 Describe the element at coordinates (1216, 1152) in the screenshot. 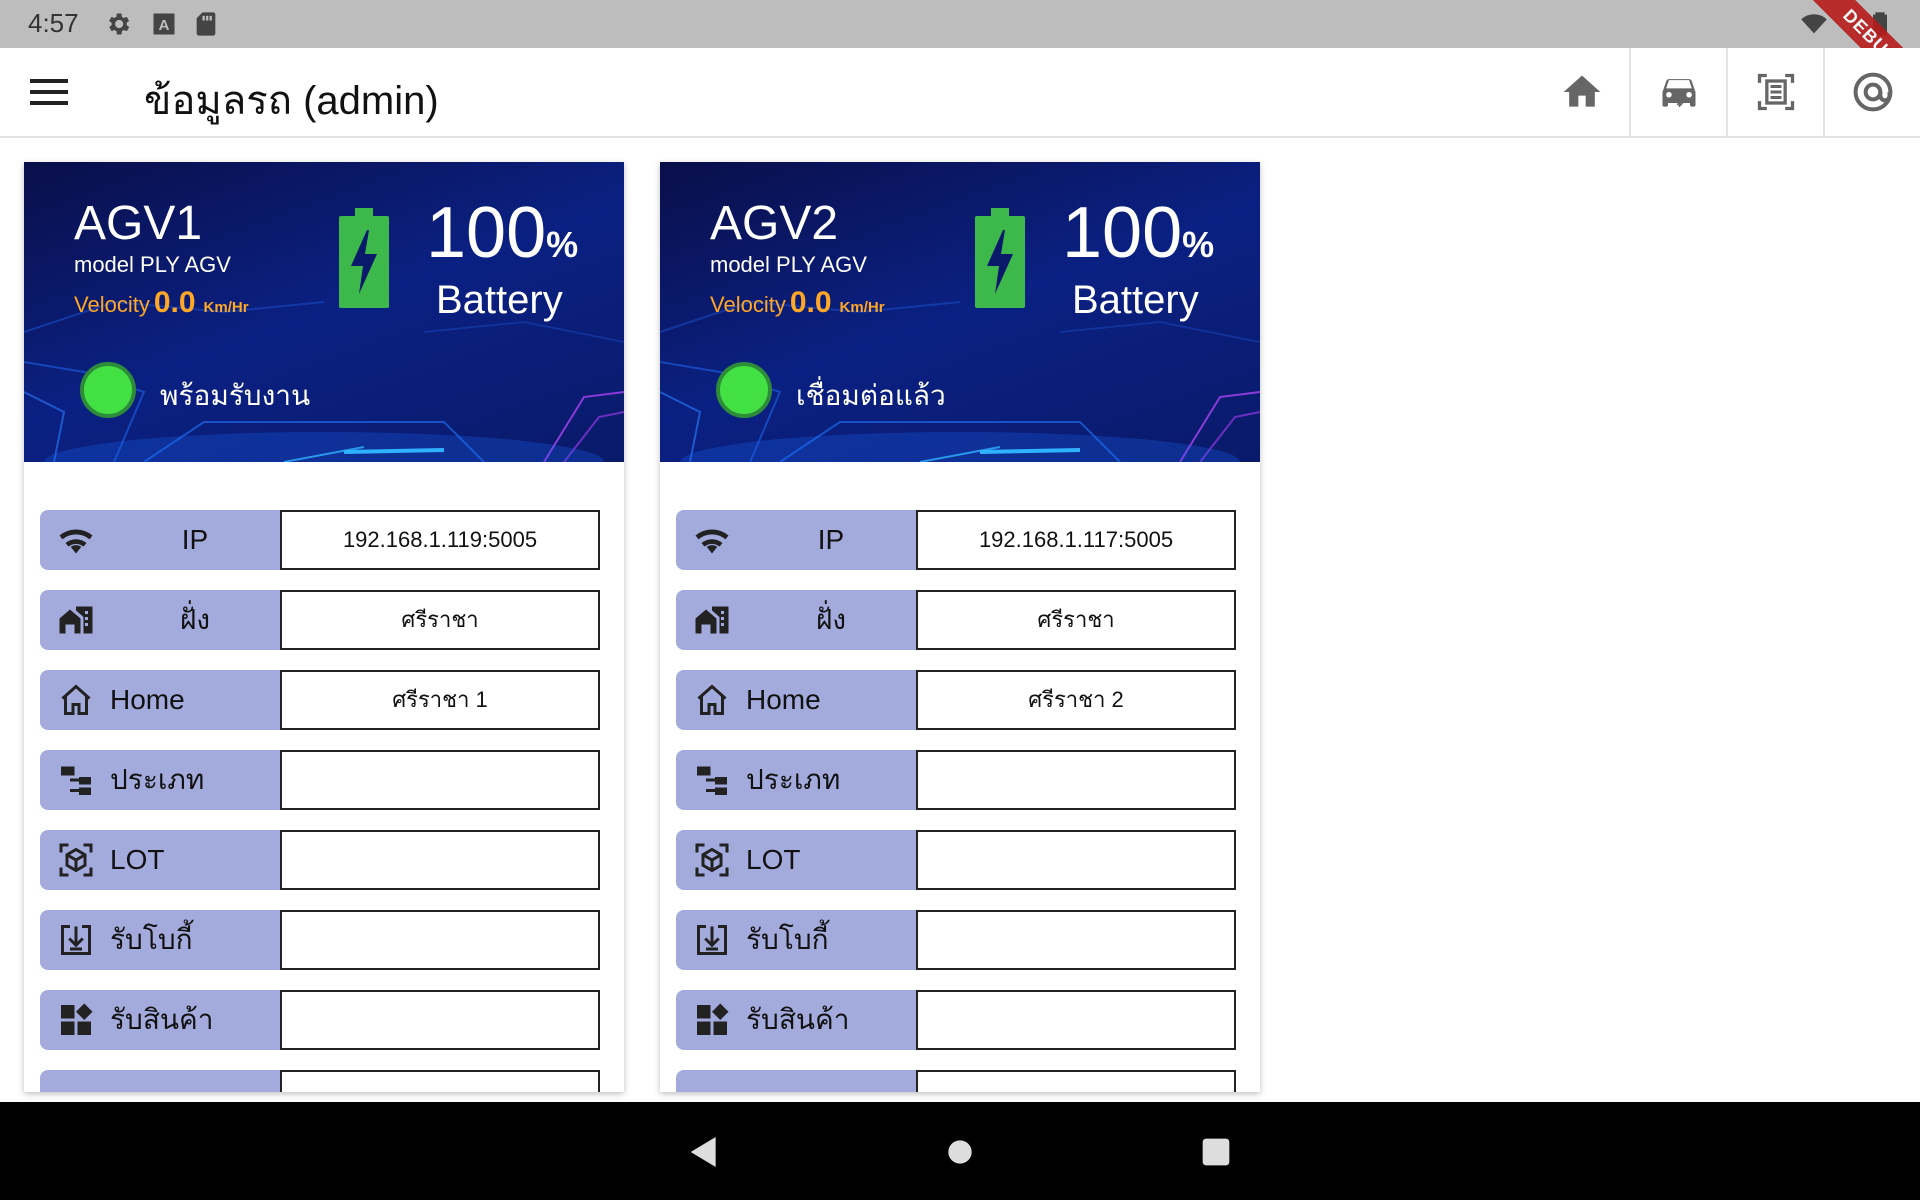

I see `recents-icon` at that location.